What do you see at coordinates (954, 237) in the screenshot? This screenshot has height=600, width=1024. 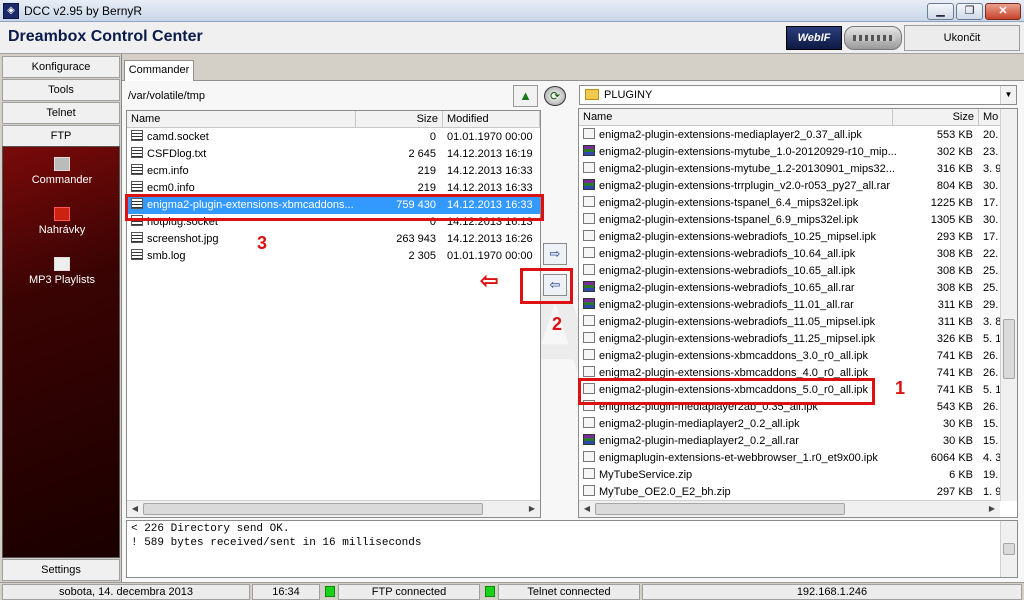 I see `file-size: 293 KB` at bounding box center [954, 237].